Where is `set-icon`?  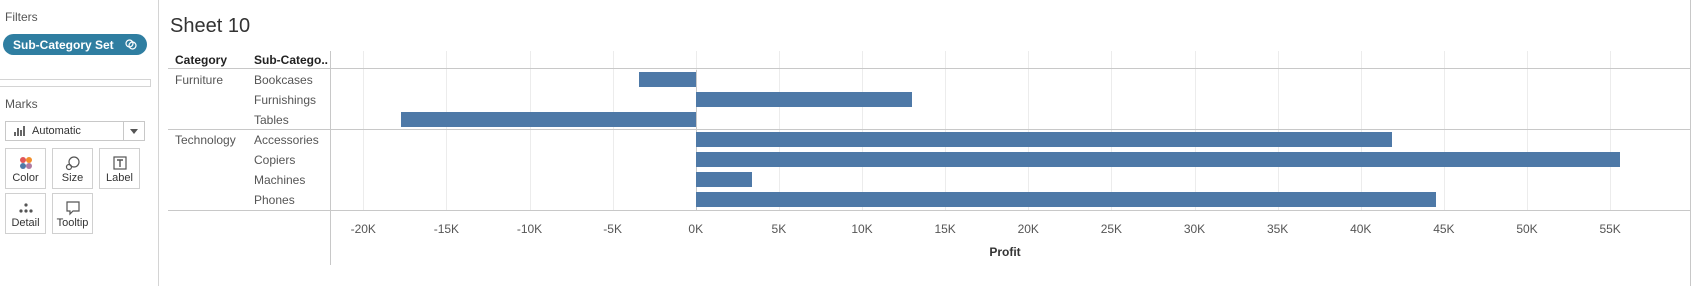
set-icon is located at coordinates (131, 44).